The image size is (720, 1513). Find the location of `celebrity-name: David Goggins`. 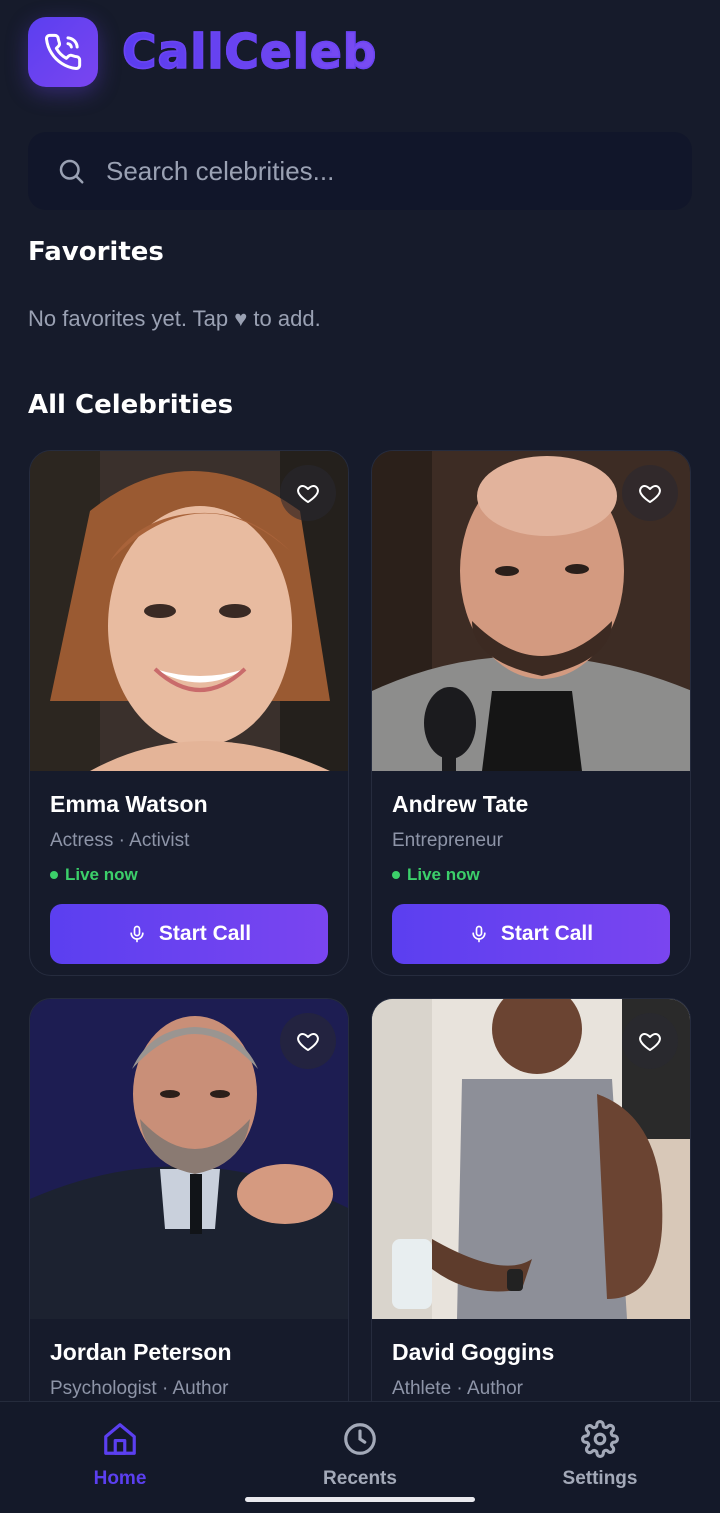

celebrity-name: David Goggins is located at coordinates (473, 1352).